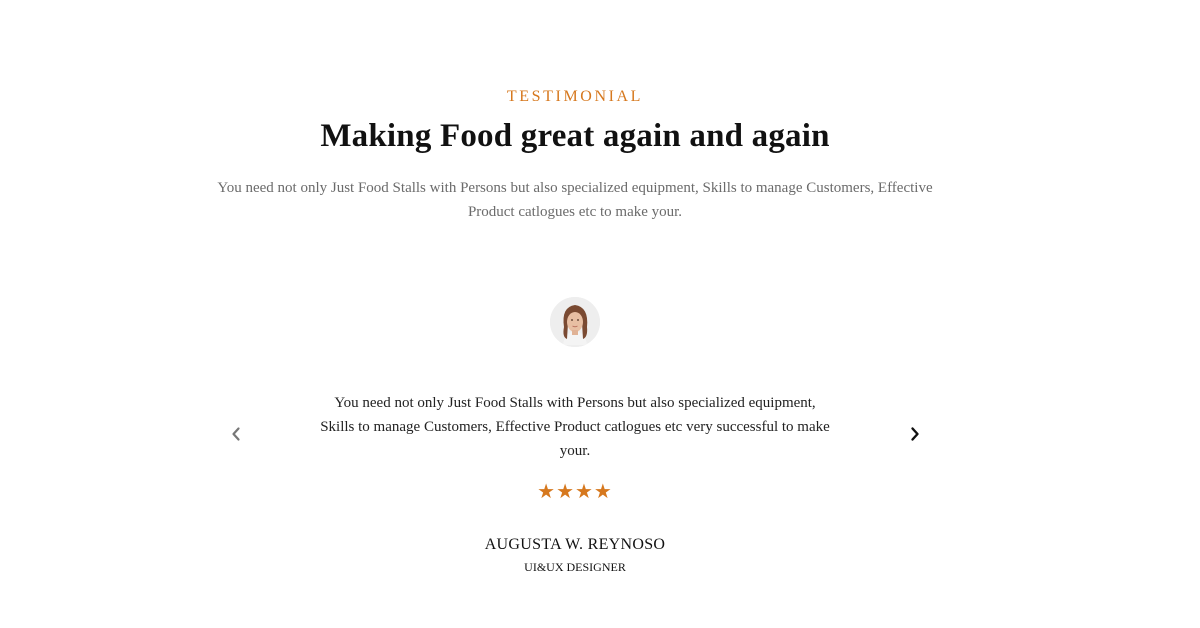  What do you see at coordinates (575, 136) in the screenshot?
I see `section-headline: Making Food great again and again` at bounding box center [575, 136].